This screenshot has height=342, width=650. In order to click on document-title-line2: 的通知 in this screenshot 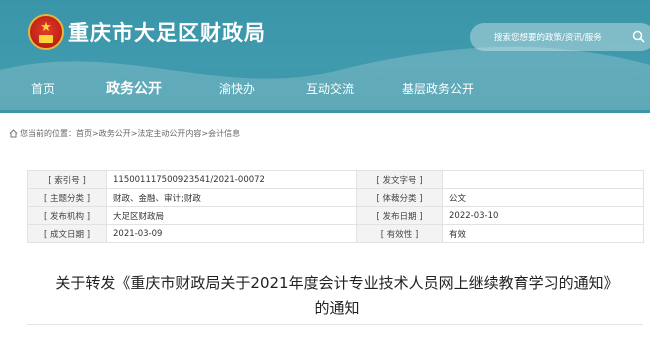, I will do `click(337, 308)`.